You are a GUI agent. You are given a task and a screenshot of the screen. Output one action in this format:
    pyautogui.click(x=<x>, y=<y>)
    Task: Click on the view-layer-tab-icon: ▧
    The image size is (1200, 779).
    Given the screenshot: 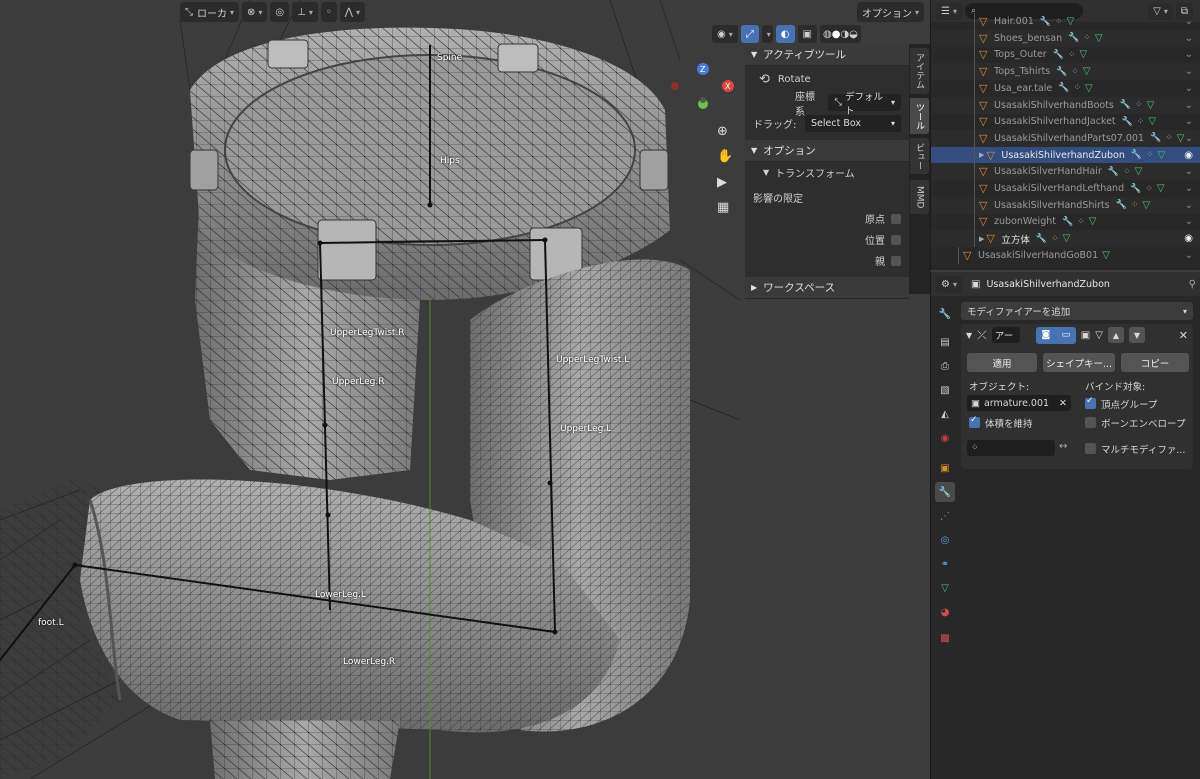 What is the action you would take?
    pyautogui.click(x=945, y=390)
    